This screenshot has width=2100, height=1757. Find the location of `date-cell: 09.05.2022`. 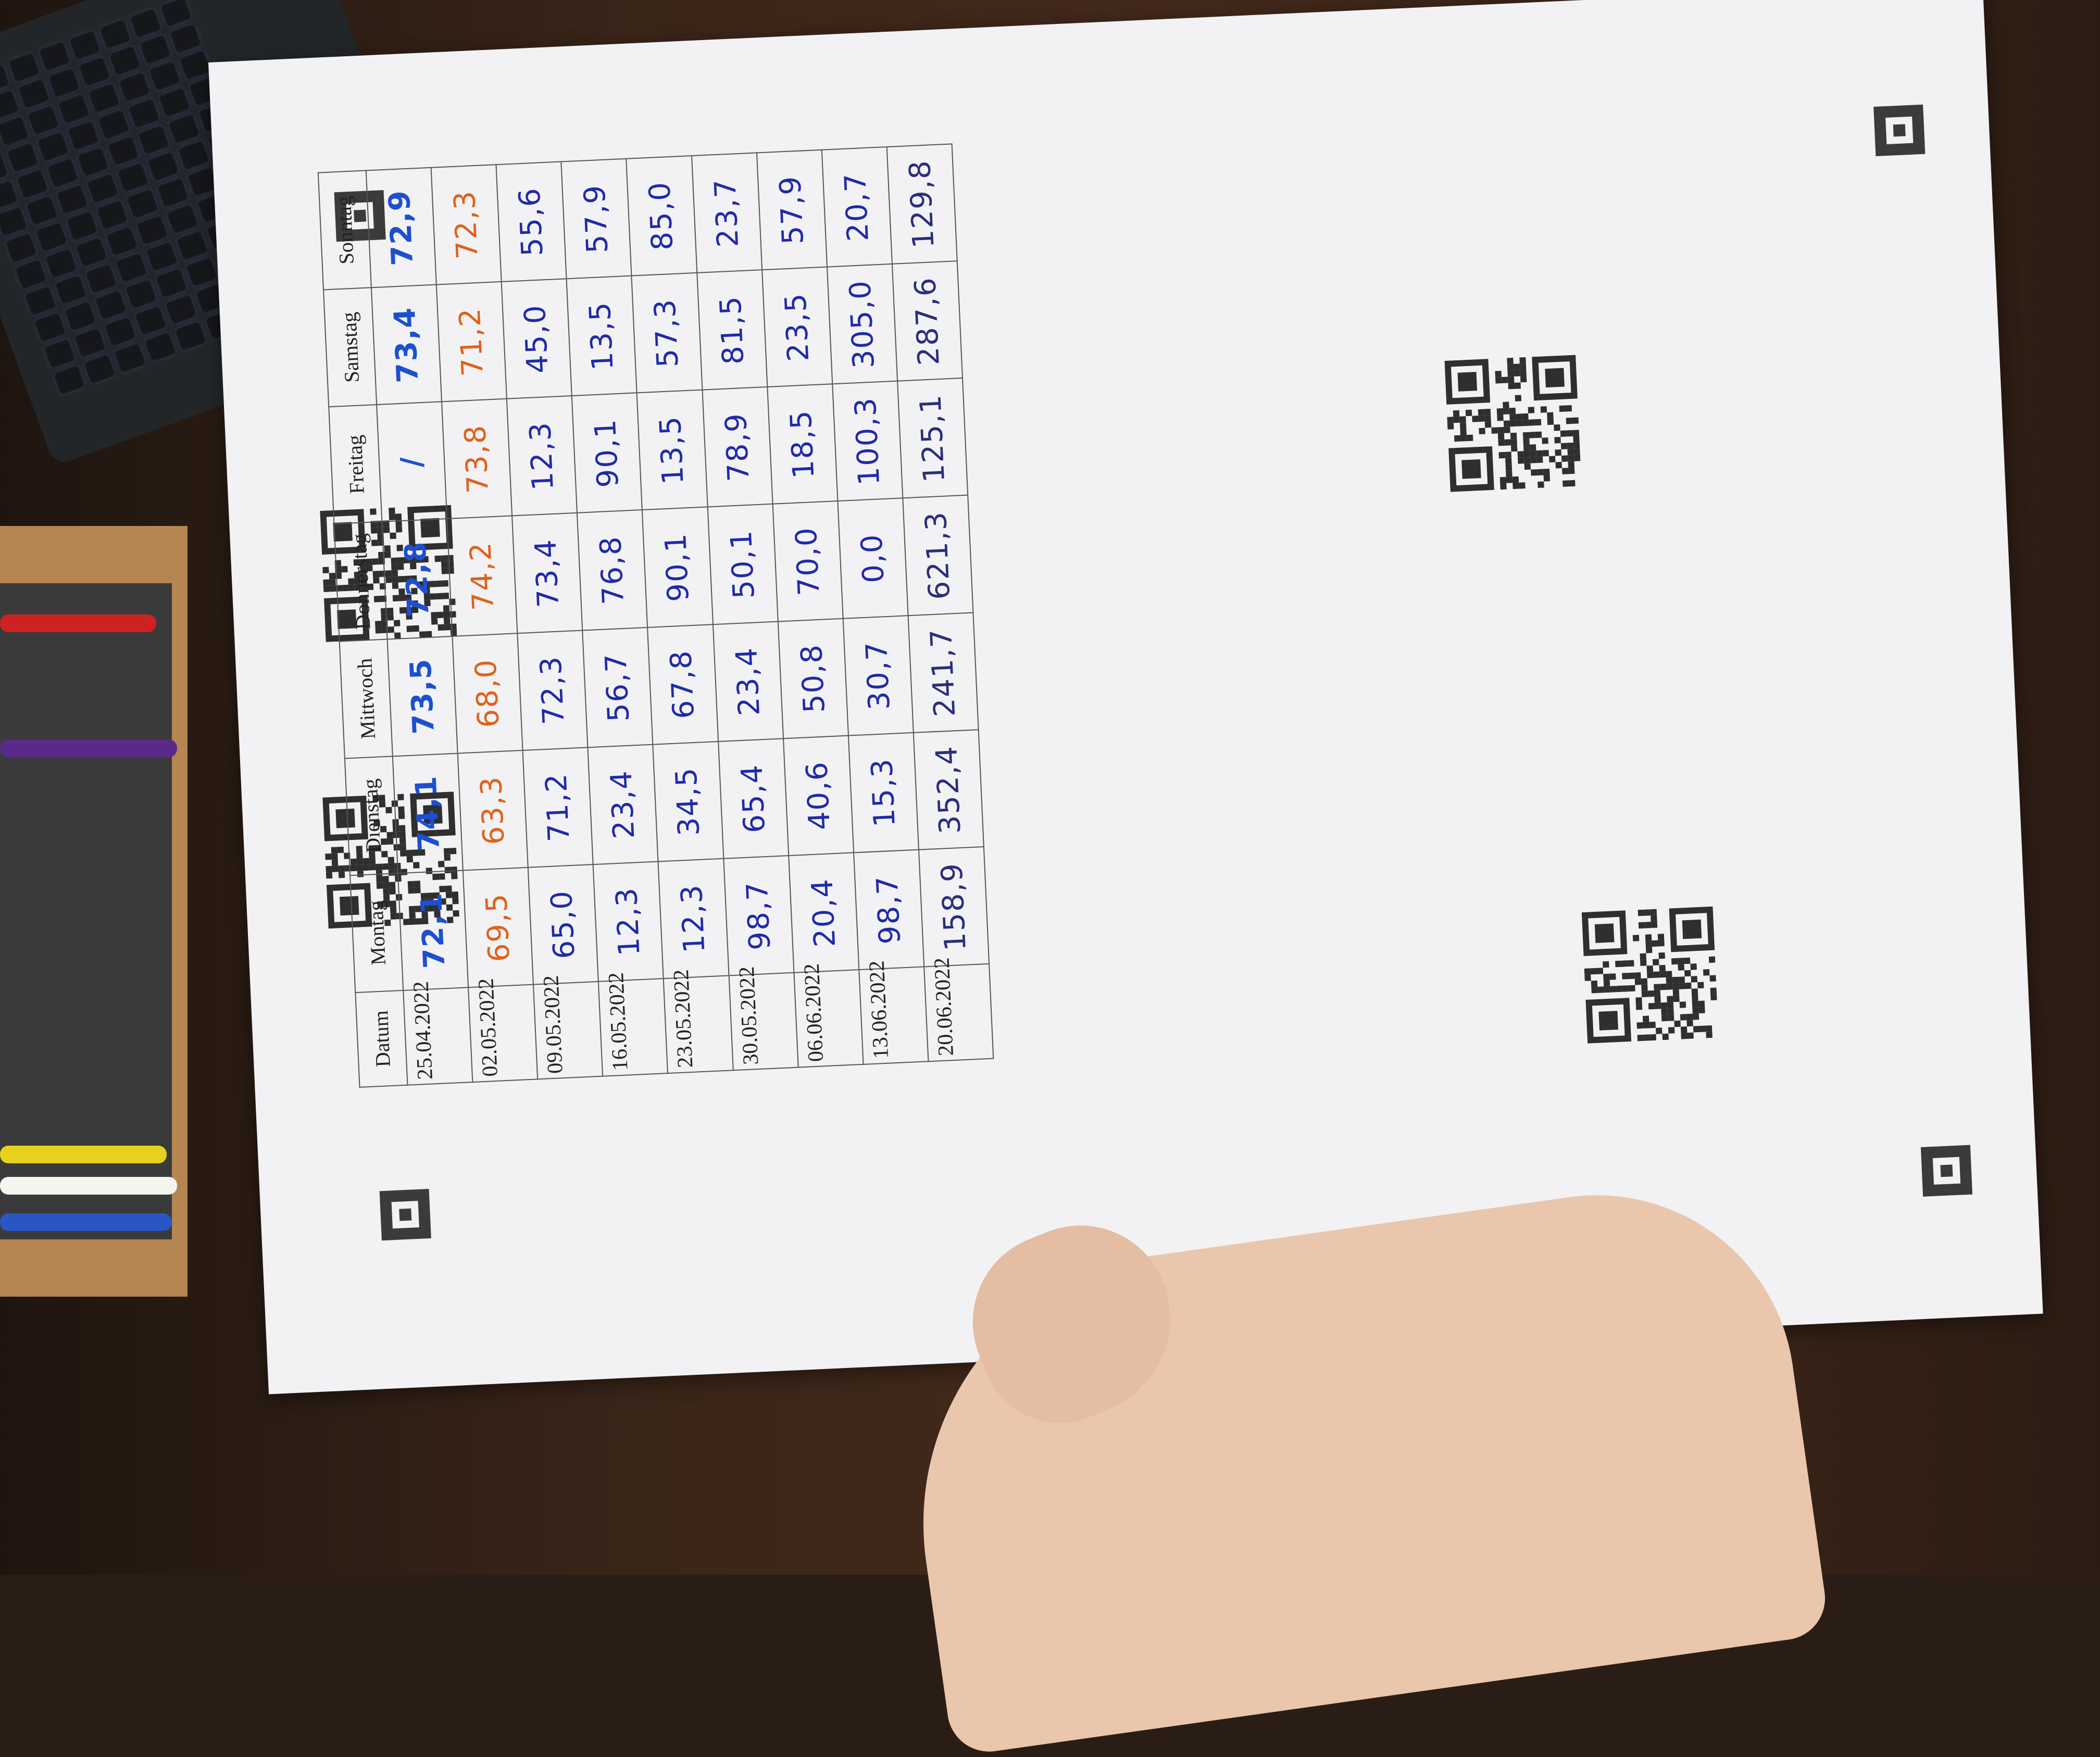

date-cell: 09.05.2022 is located at coordinates (568, 1028).